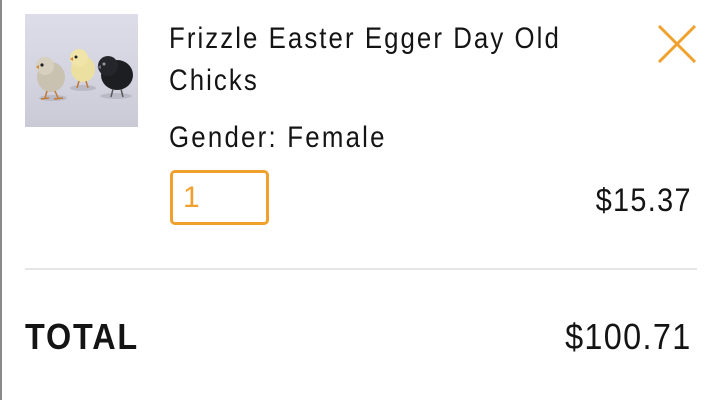 Image resolution: width=725 pixels, height=400 pixels. Describe the element at coordinates (219, 197) in the screenshot. I see `quantity-input` at that location.